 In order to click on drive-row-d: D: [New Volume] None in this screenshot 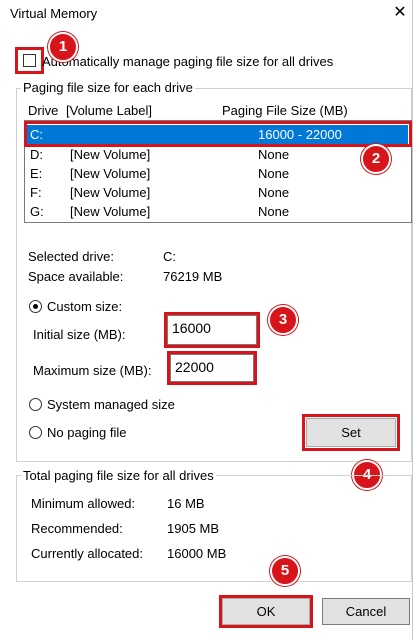, I will do `click(217, 154)`.